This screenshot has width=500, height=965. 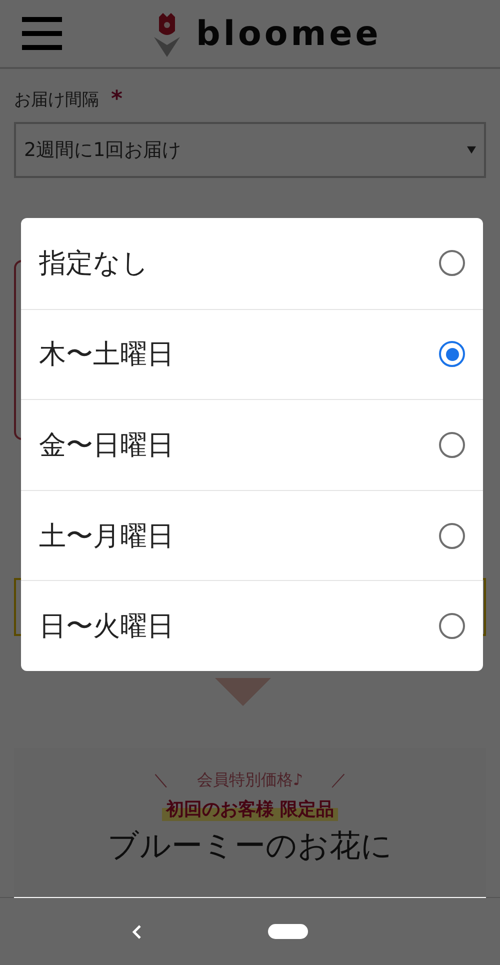 I want to click on logo-text: bloomee, so click(x=289, y=34).